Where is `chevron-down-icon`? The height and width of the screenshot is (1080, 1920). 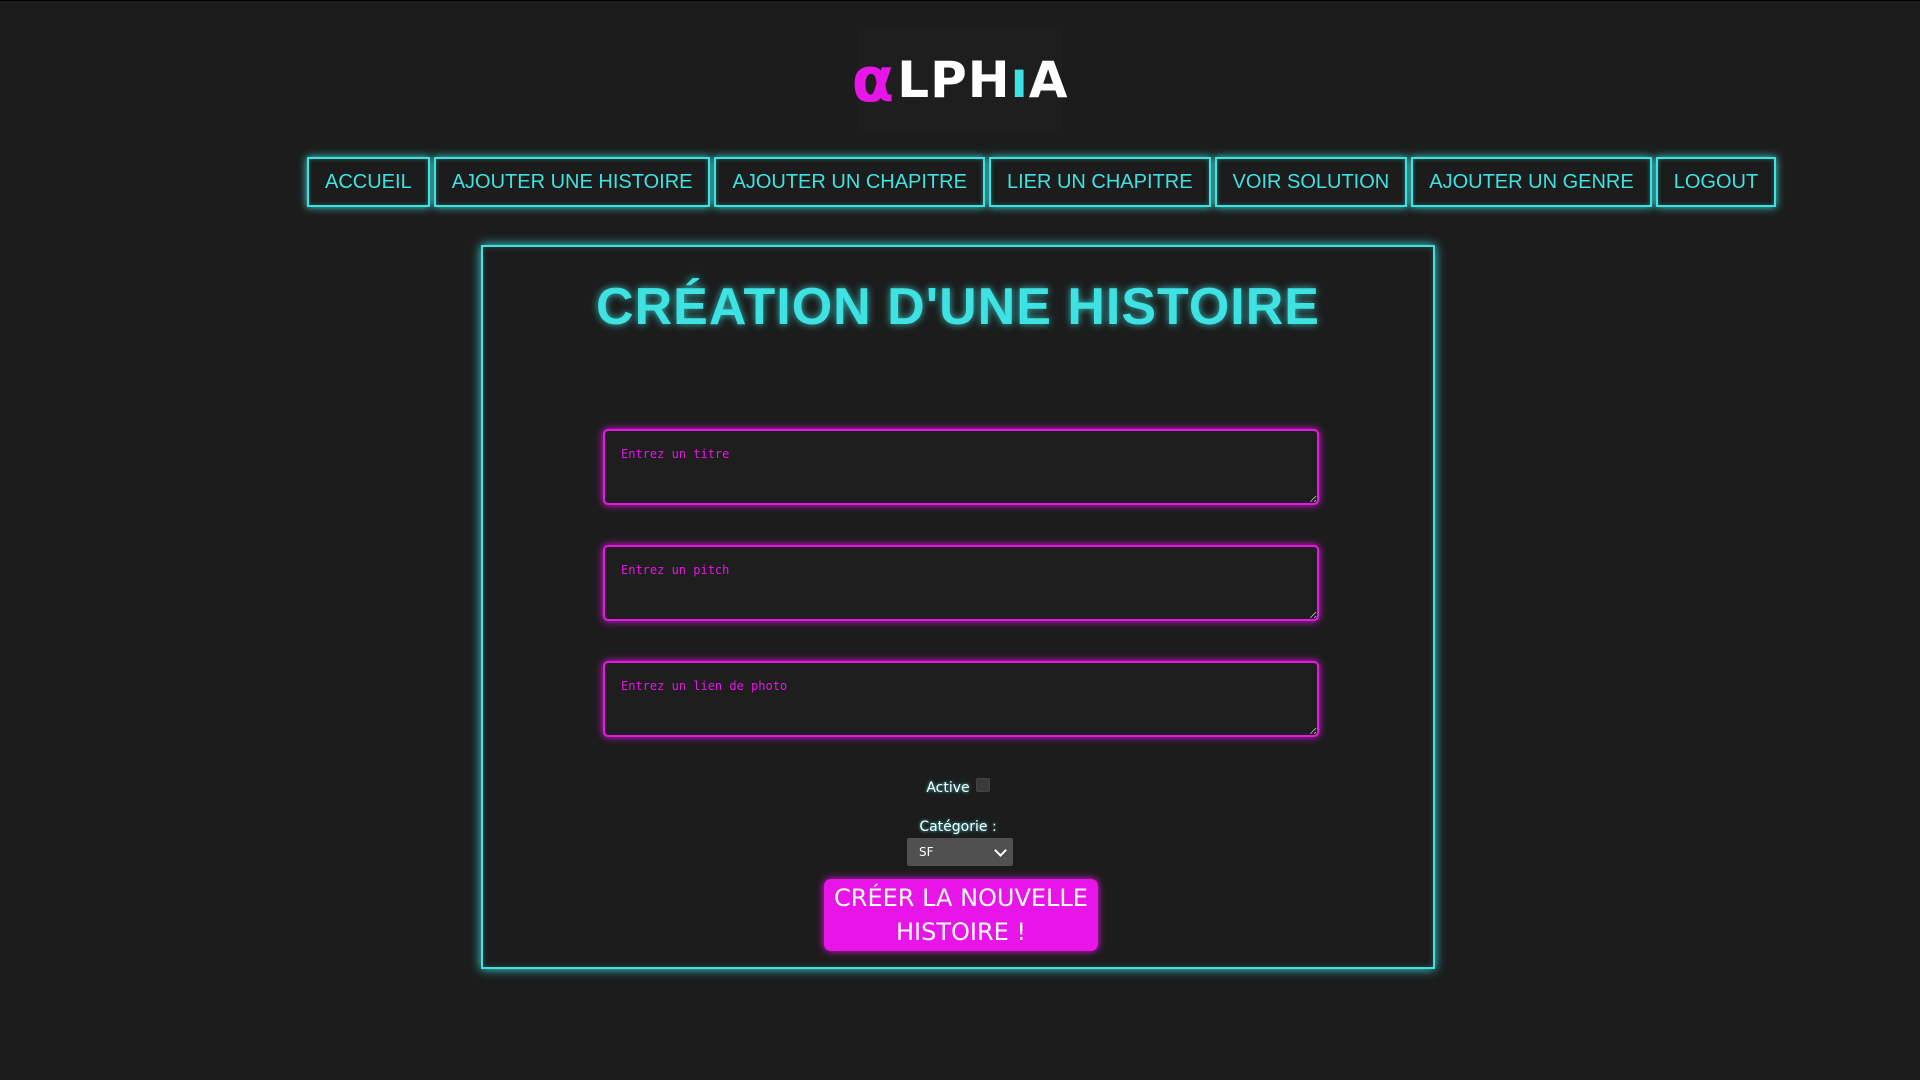
chevron-down-icon is located at coordinates (1000, 850).